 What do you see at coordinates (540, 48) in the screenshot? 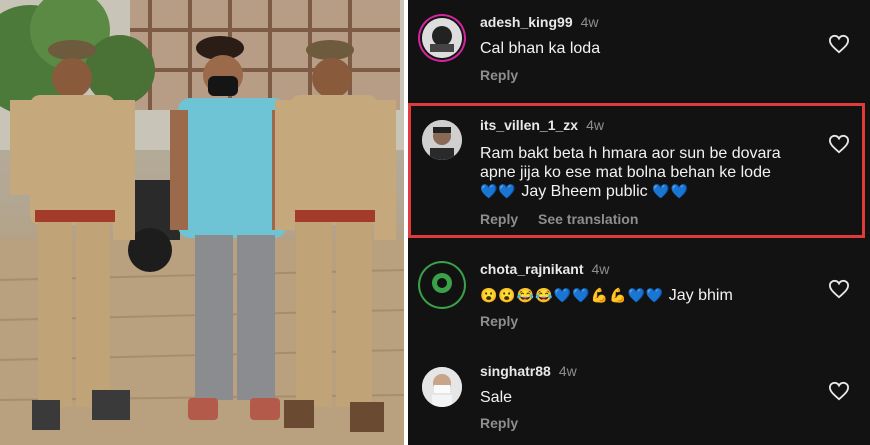
I see `comment-text: Cal bhan ka loda` at bounding box center [540, 48].